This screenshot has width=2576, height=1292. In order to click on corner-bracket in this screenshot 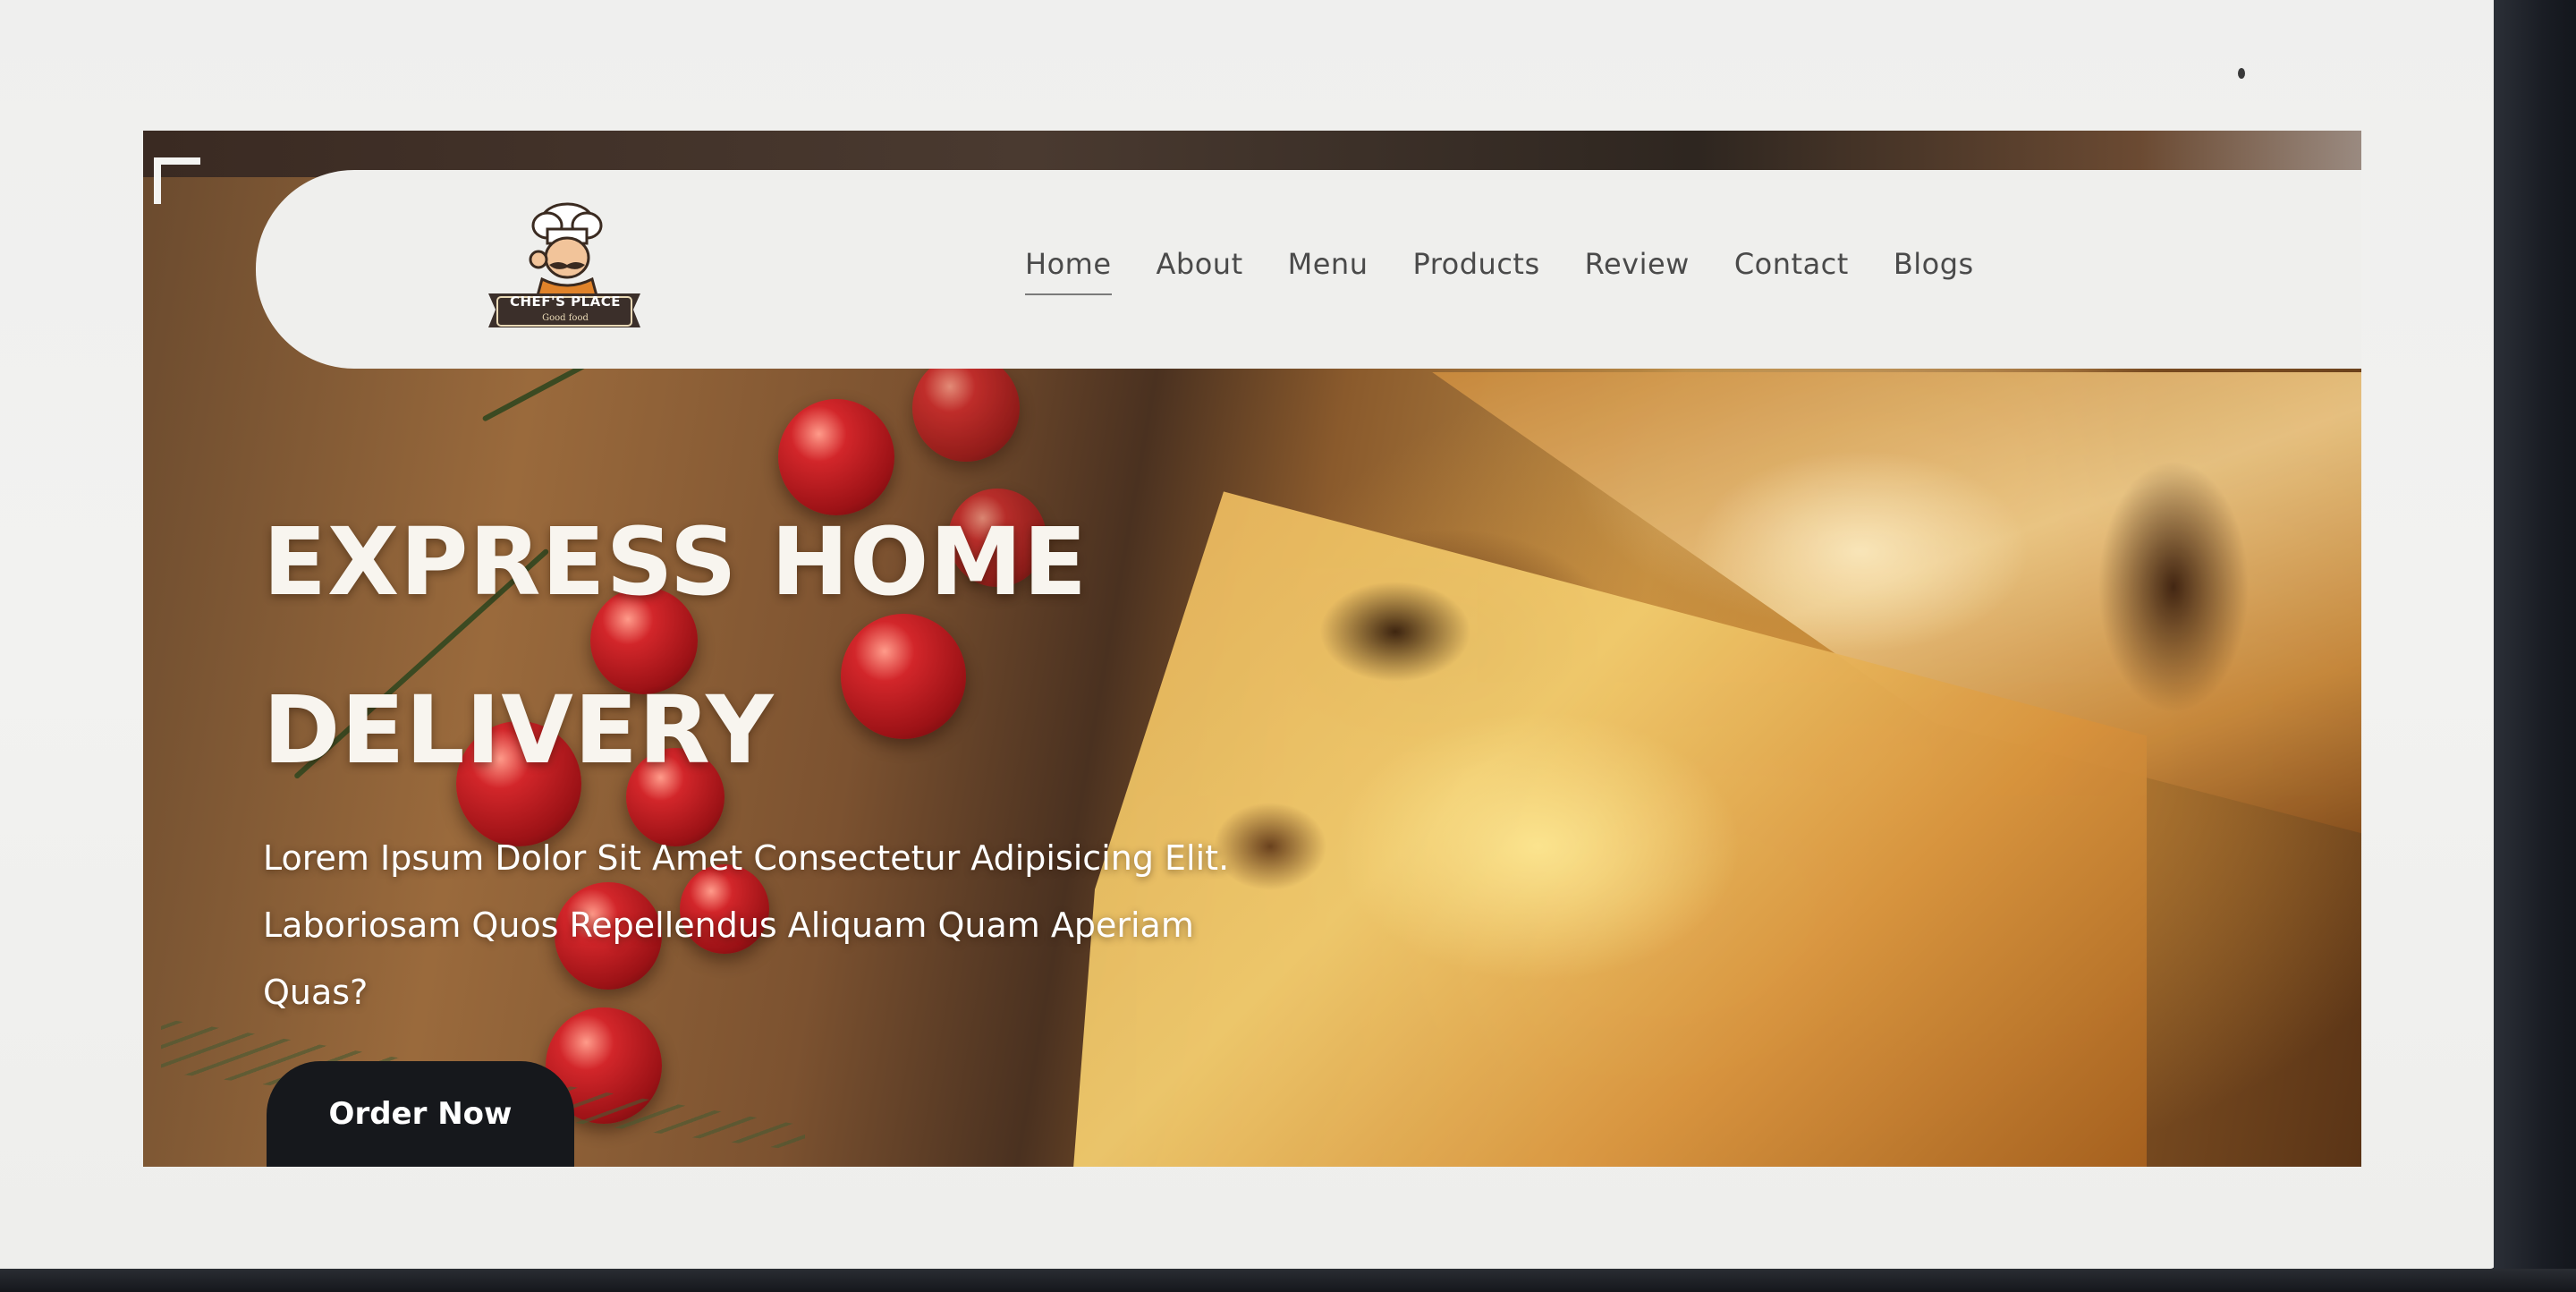, I will do `click(177, 180)`.